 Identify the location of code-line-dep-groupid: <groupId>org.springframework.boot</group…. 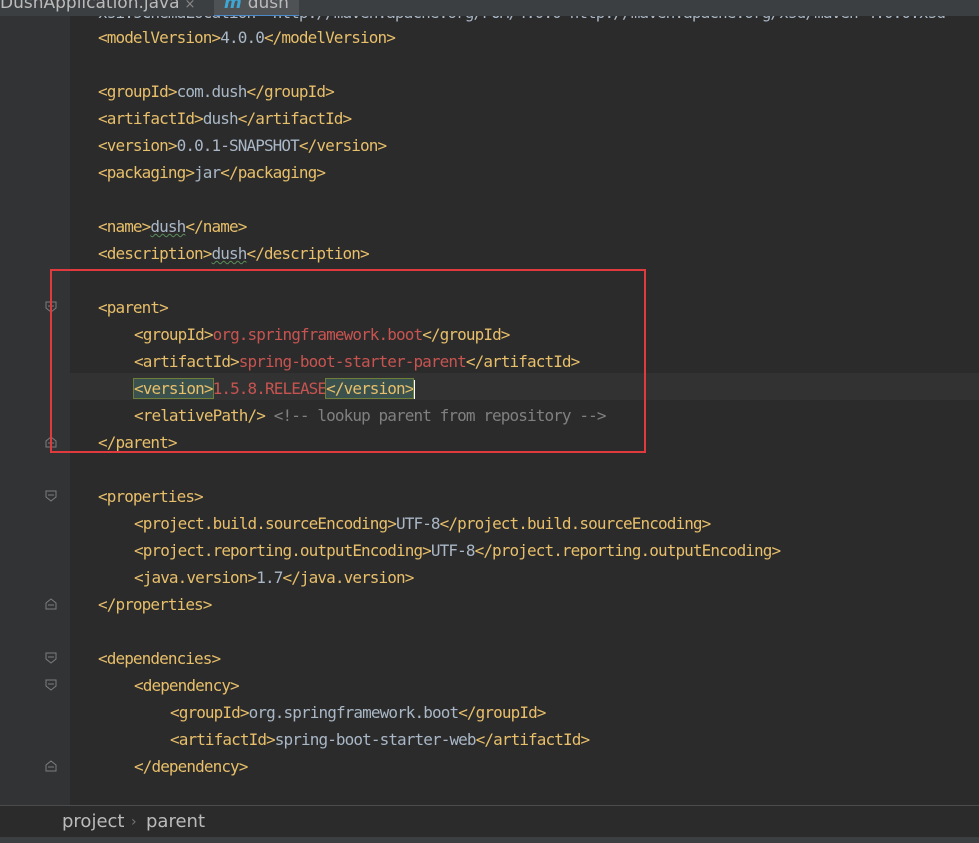
(358, 712).